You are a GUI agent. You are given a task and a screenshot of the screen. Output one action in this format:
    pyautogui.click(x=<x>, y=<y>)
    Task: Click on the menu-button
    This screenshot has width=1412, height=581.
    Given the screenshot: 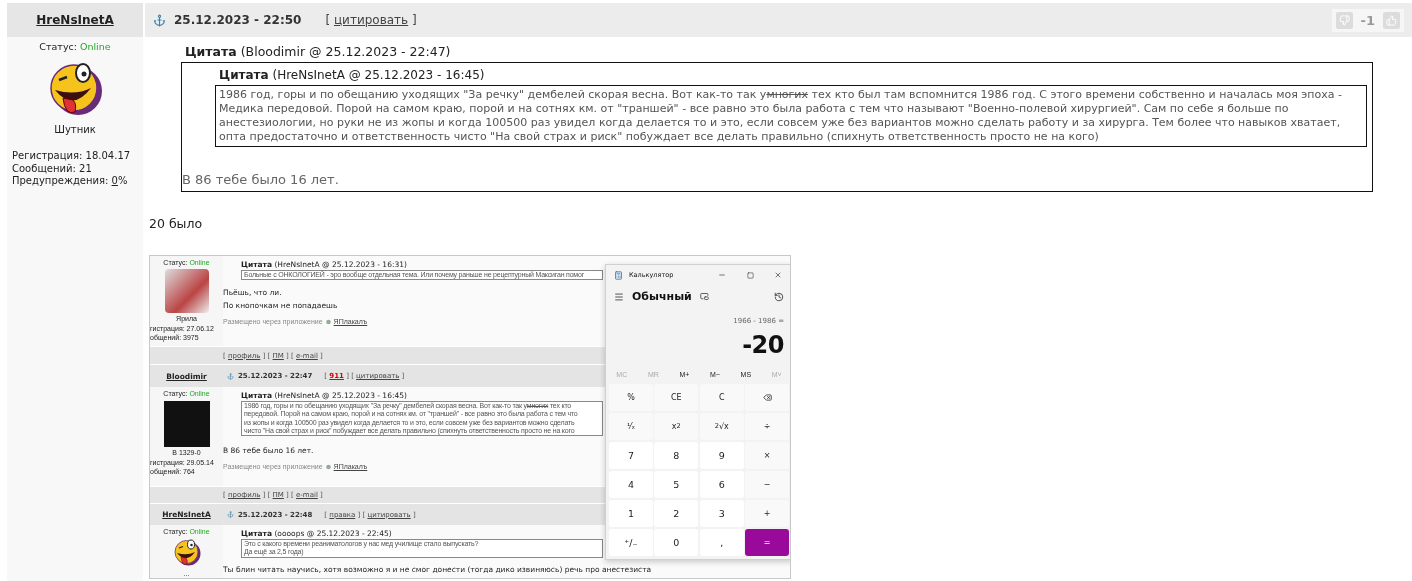 What is the action you would take?
    pyautogui.click(x=619, y=296)
    